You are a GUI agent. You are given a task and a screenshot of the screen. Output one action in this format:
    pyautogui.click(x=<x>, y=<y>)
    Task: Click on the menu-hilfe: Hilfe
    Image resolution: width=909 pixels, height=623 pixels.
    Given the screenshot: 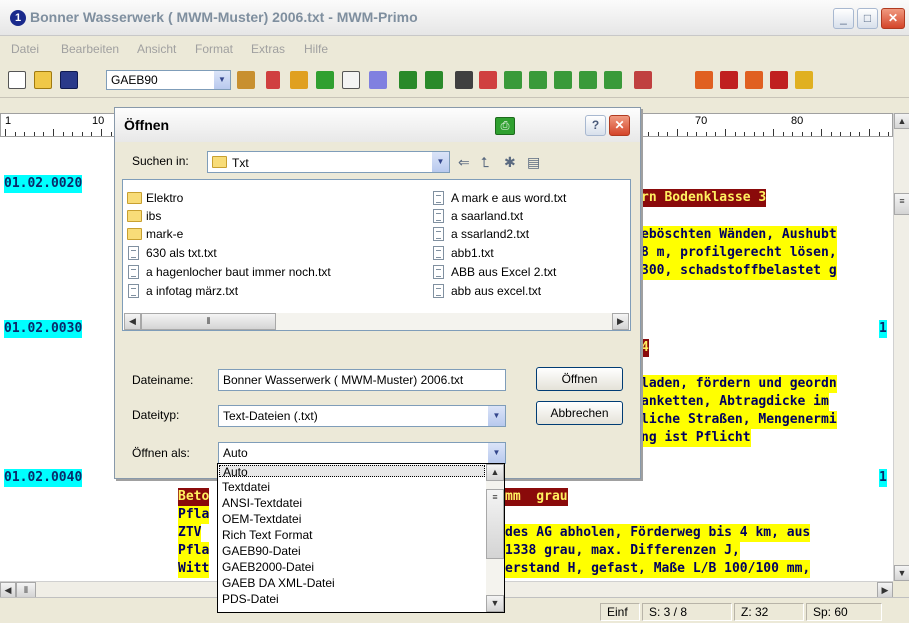 What is the action you would take?
    pyautogui.click(x=316, y=49)
    